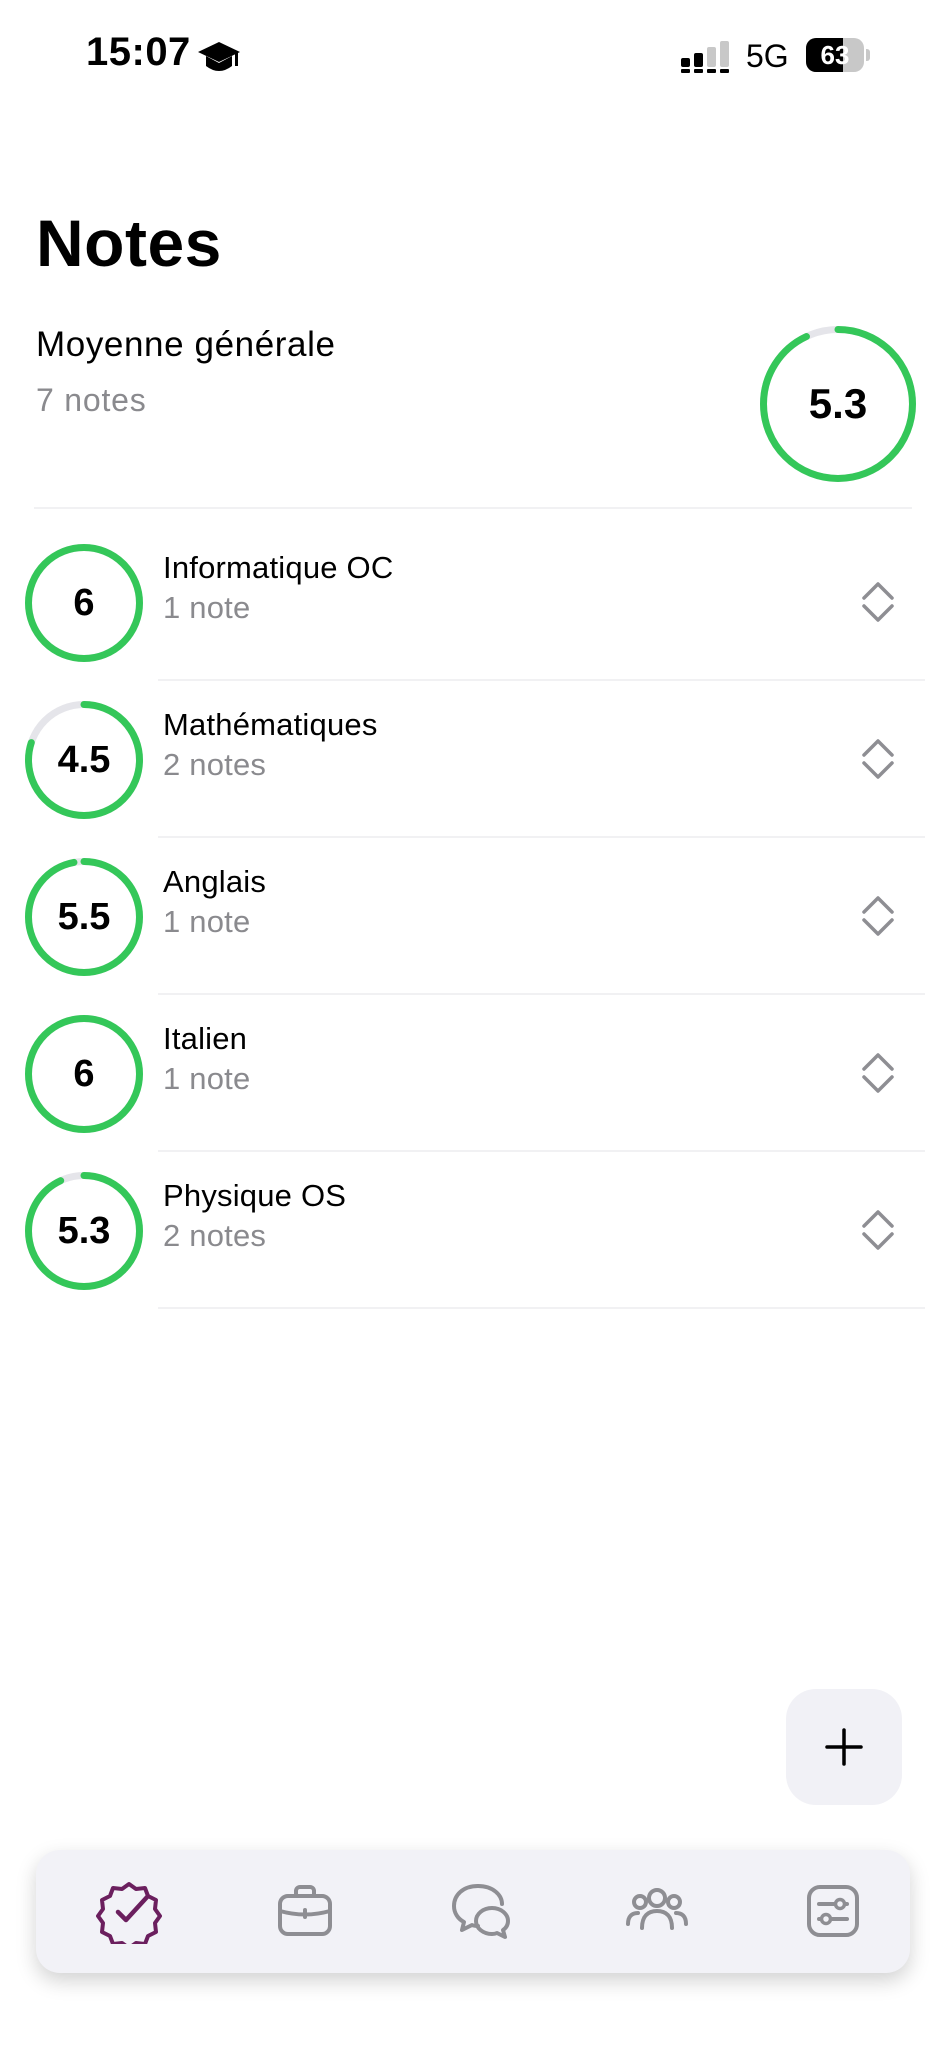 Image resolution: width=947 pixels, height=2048 pixels. I want to click on row-divider, so click(541, 1308).